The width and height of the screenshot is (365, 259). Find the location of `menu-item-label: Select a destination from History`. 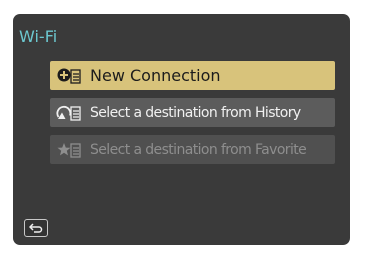

menu-item-label: Select a destination from History is located at coordinates (195, 112).